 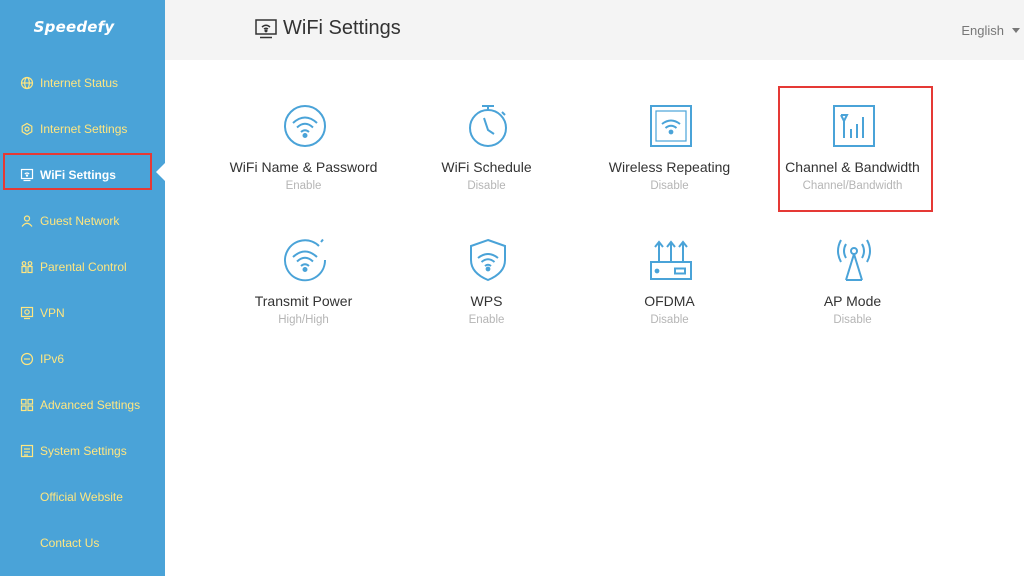 I want to click on tile-status: High/High, so click(x=303, y=320).